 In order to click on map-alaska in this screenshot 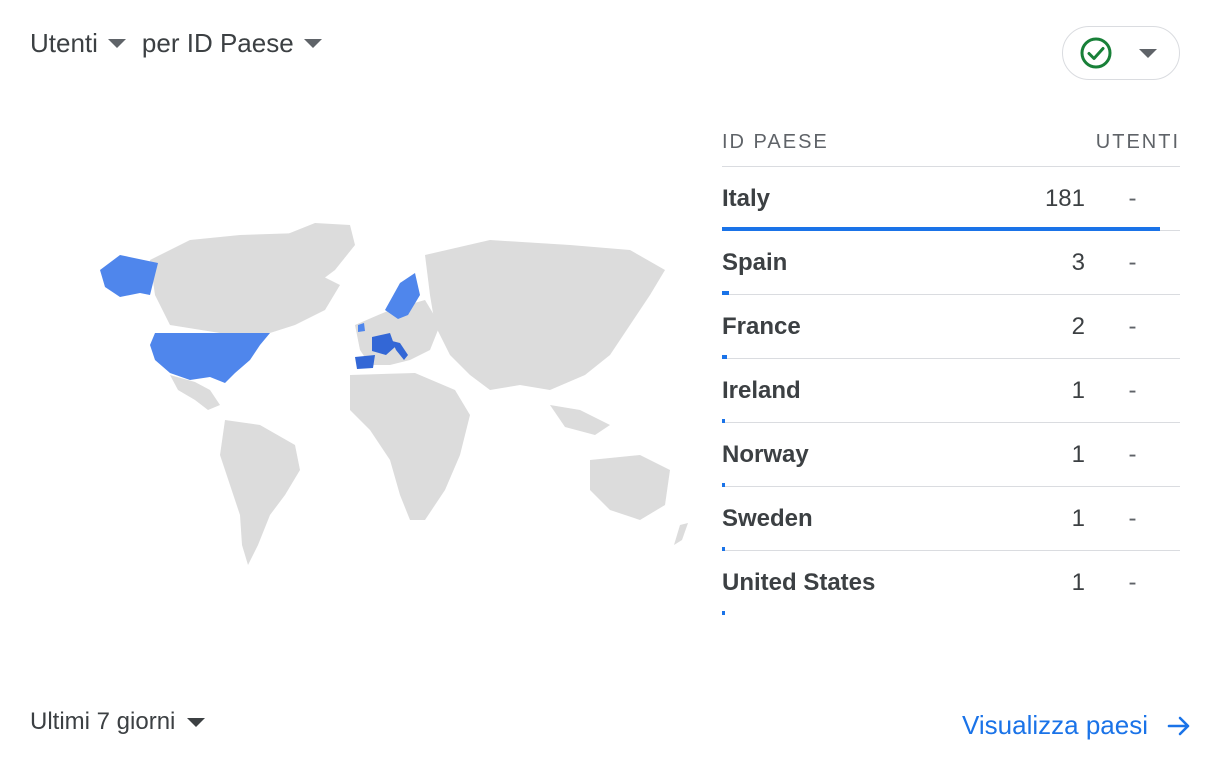, I will do `click(129, 276)`.